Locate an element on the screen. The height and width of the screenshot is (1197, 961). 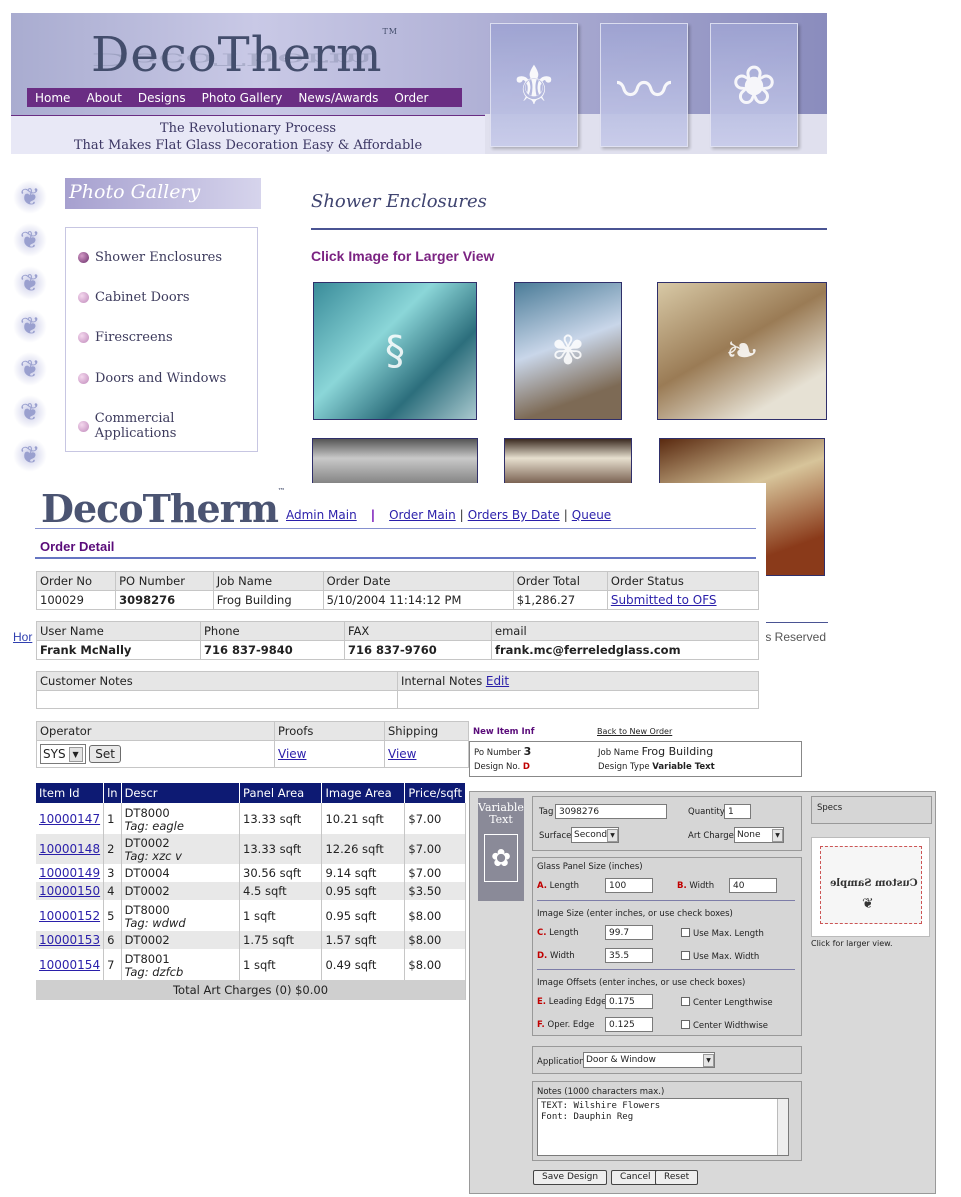
item-descr: DT0004 is located at coordinates (181, 873).